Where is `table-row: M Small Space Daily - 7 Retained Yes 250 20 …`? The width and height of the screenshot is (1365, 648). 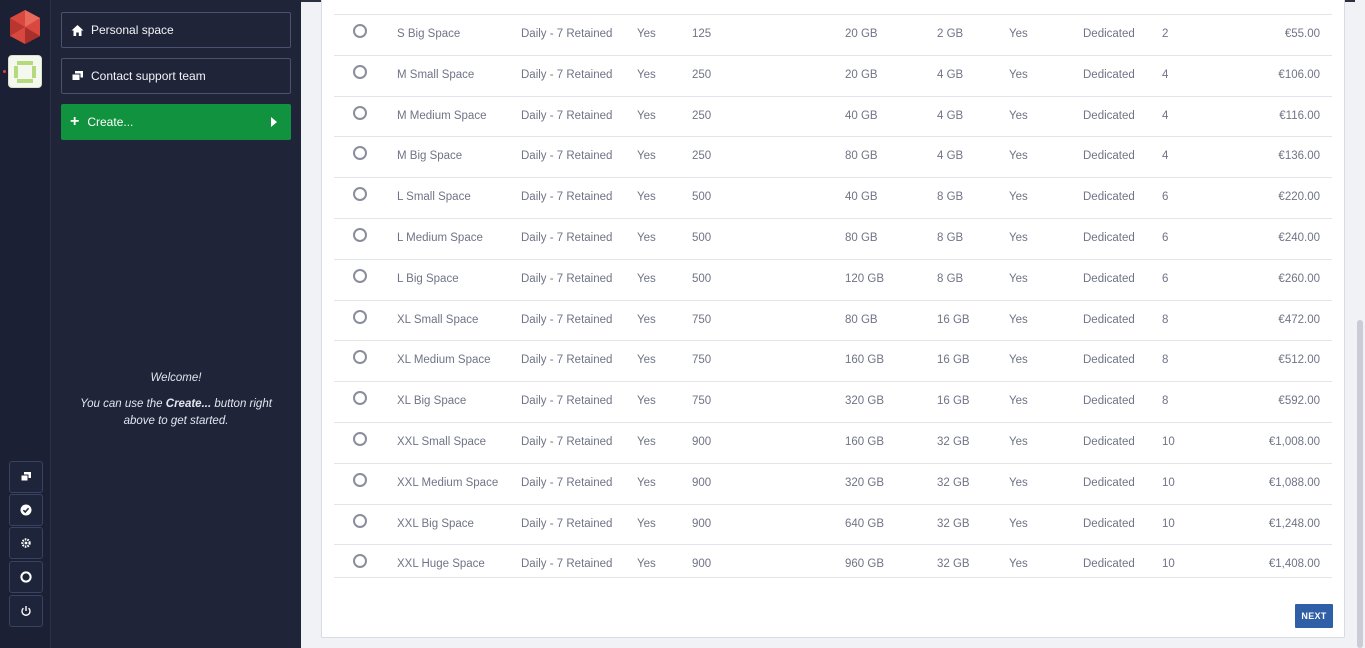 table-row: M Small Space Daily - 7 Retained Yes 250 20 … is located at coordinates (833, 75).